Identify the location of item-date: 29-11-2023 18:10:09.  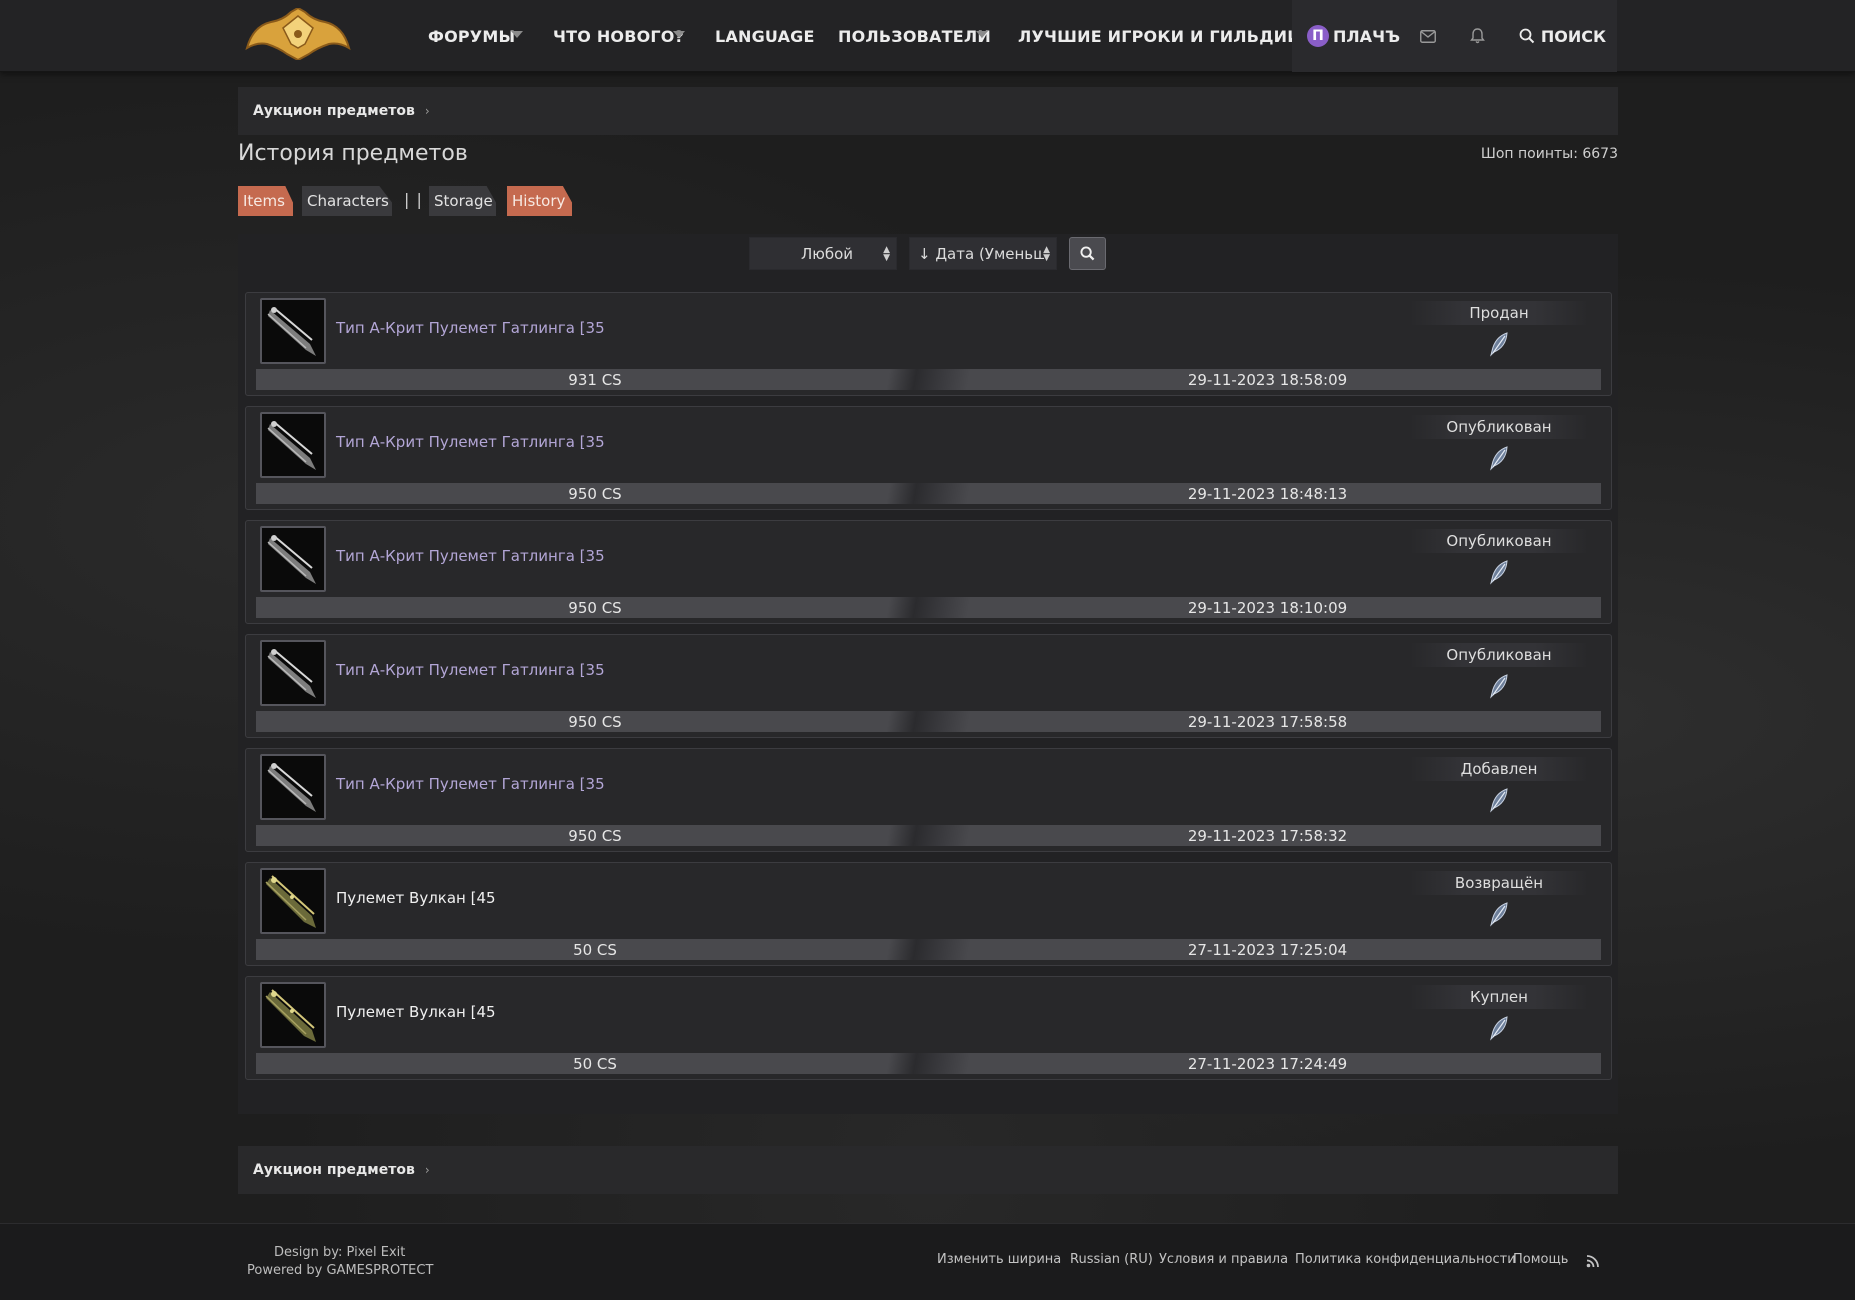
(1267, 607).